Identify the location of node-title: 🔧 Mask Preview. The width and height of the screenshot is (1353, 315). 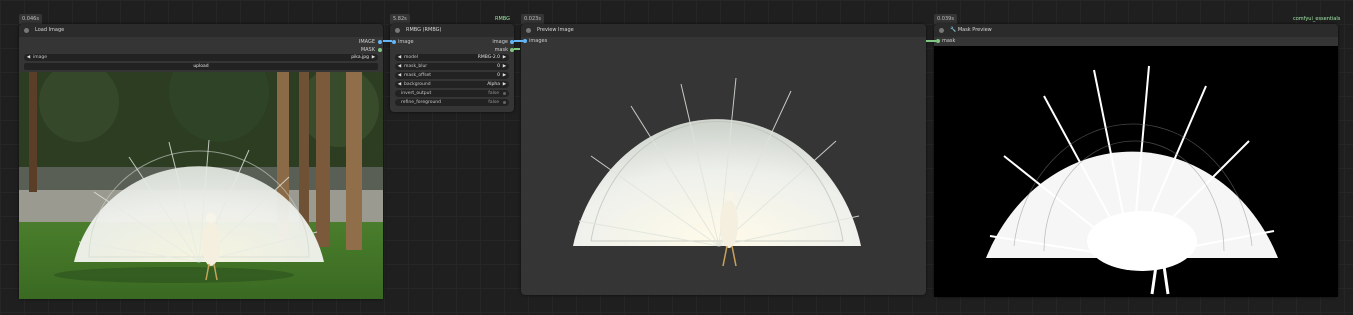
(971, 30).